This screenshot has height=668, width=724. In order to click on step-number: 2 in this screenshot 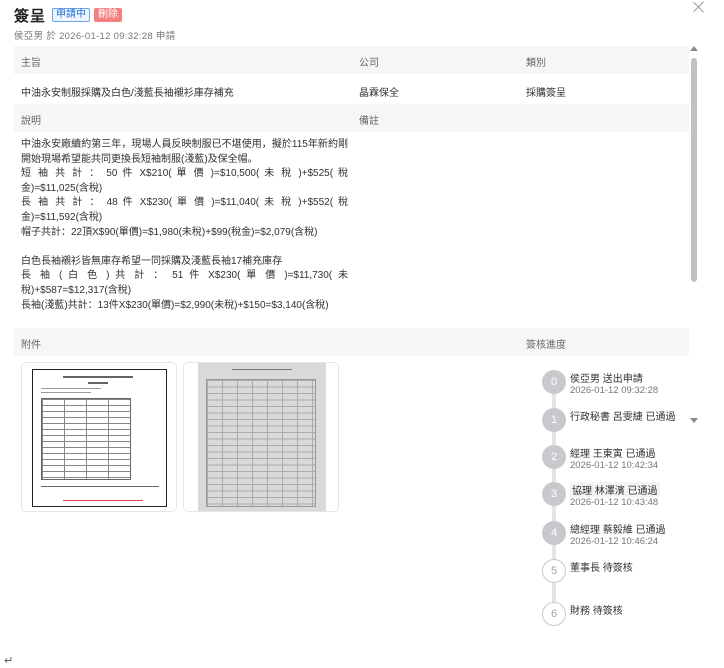, I will do `click(554, 457)`.